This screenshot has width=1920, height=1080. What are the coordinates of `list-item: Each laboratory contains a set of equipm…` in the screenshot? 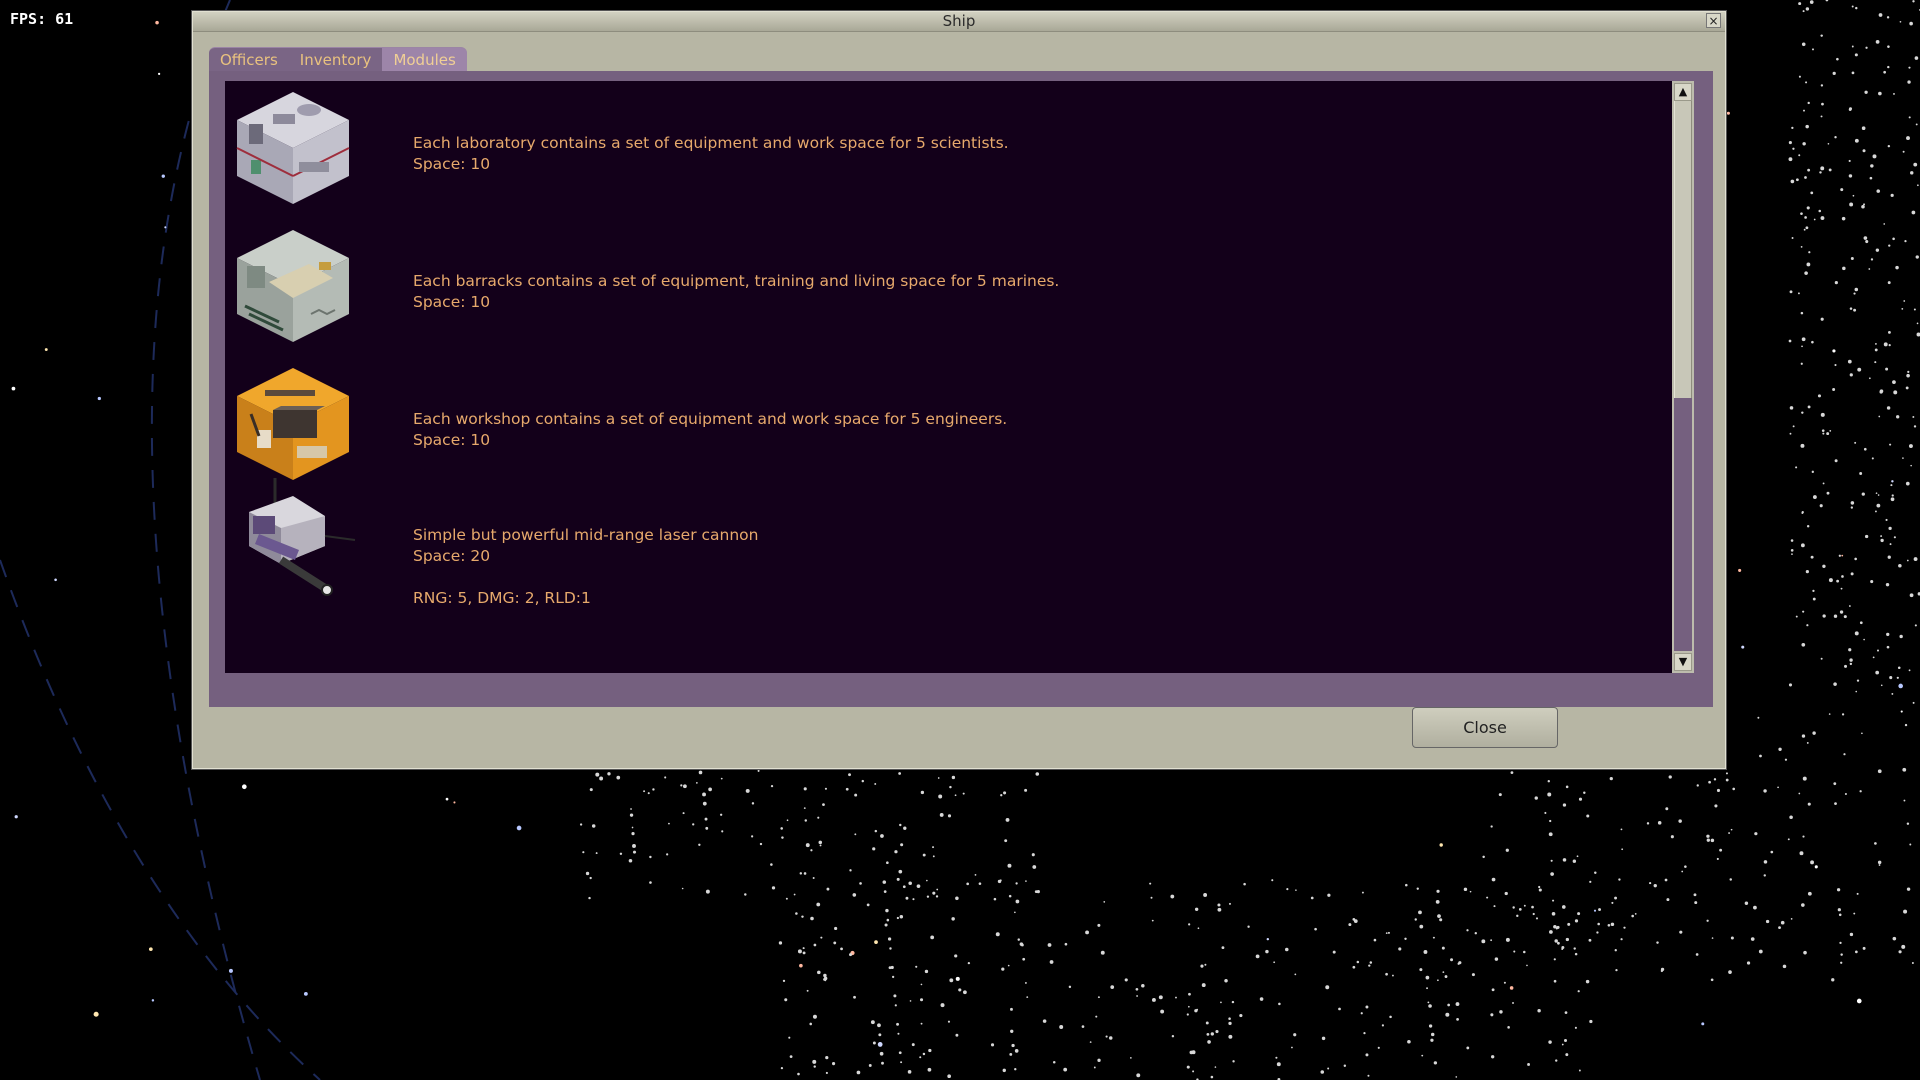 It's located at (948, 149).